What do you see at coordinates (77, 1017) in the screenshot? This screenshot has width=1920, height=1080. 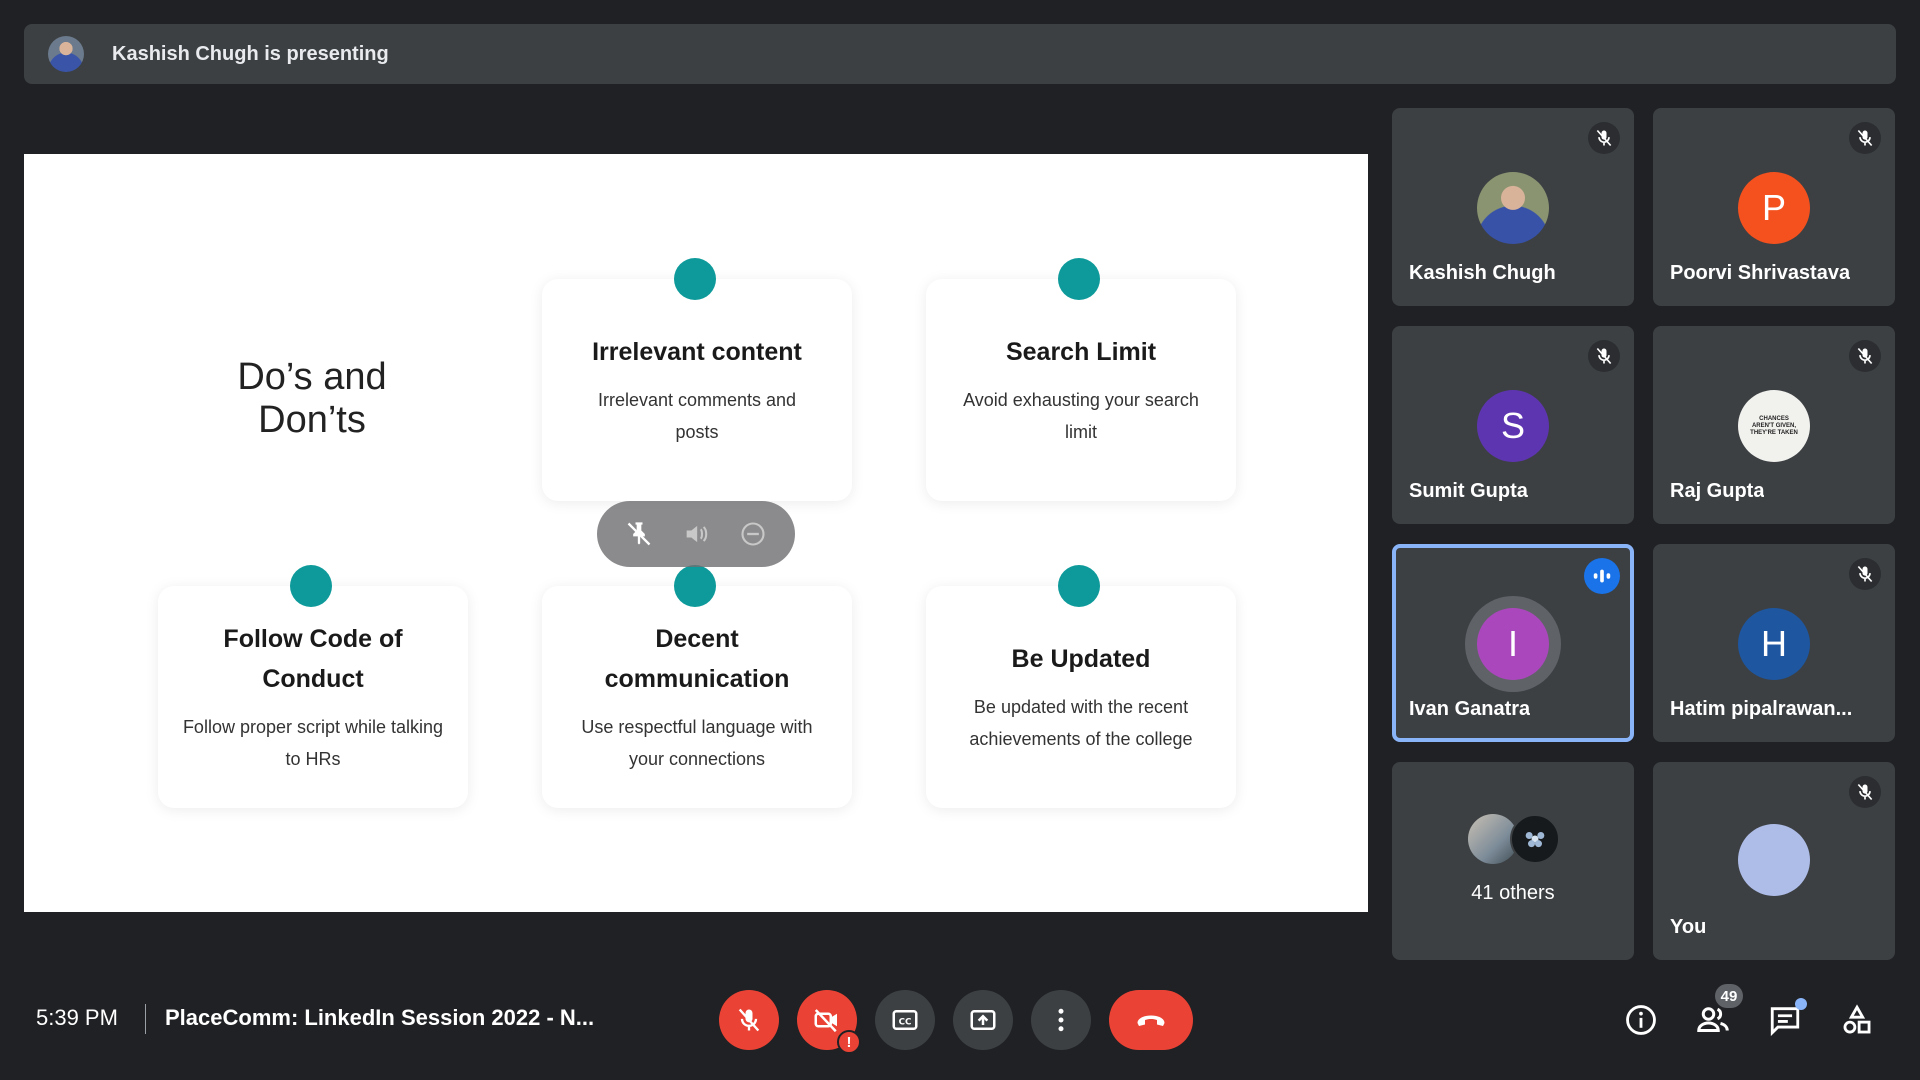 I see `clock: 5:39 PM` at bounding box center [77, 1017].